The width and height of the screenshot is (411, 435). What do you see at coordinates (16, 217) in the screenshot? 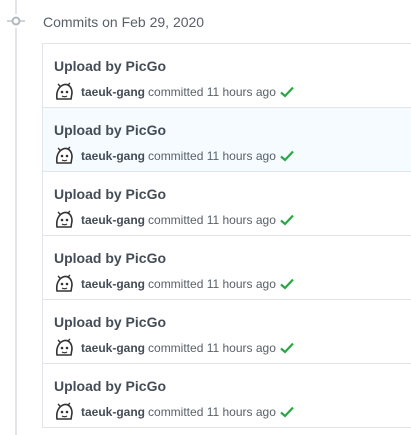
I see `timeline-line` at bounding box center [16, 217].